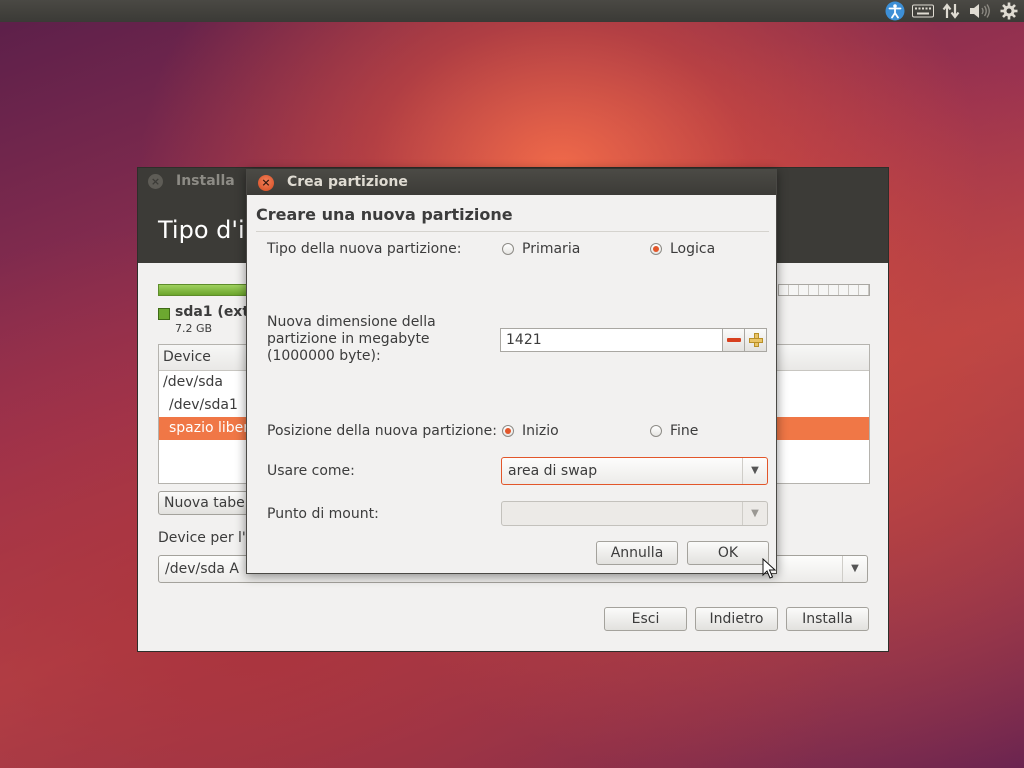 Image resolution: width=1024 pixels, height=768 pixels. I want to click on gear-icon, so click(1009, 11).